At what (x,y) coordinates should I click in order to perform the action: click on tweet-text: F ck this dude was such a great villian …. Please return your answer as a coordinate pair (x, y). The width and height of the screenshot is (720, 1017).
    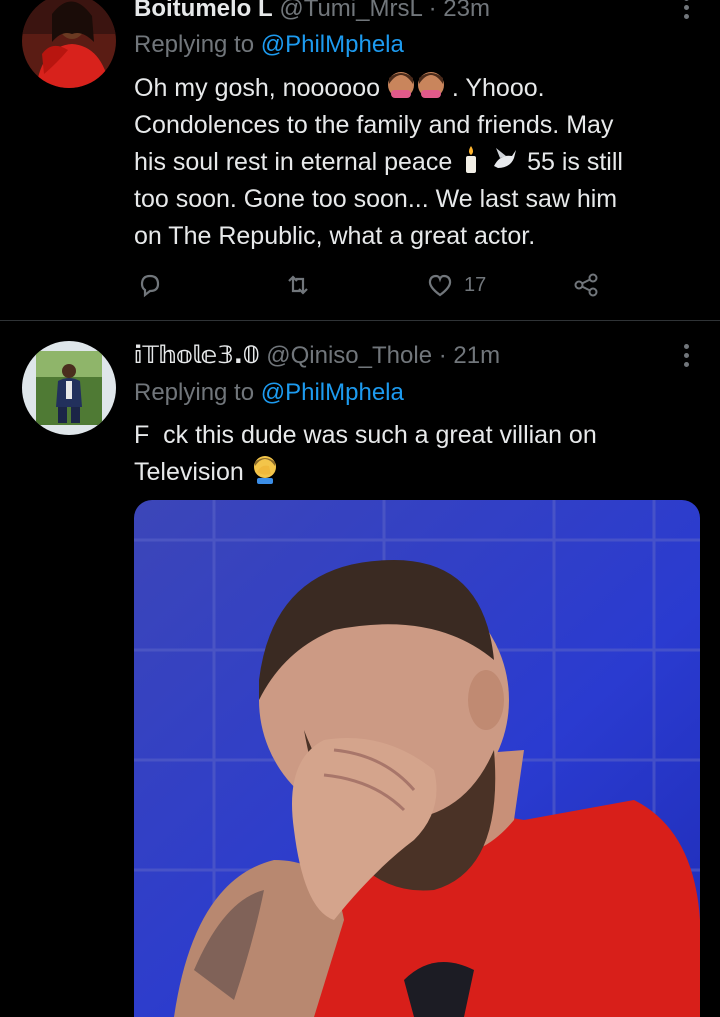
    Looking at the image, I should click on (419, 454).